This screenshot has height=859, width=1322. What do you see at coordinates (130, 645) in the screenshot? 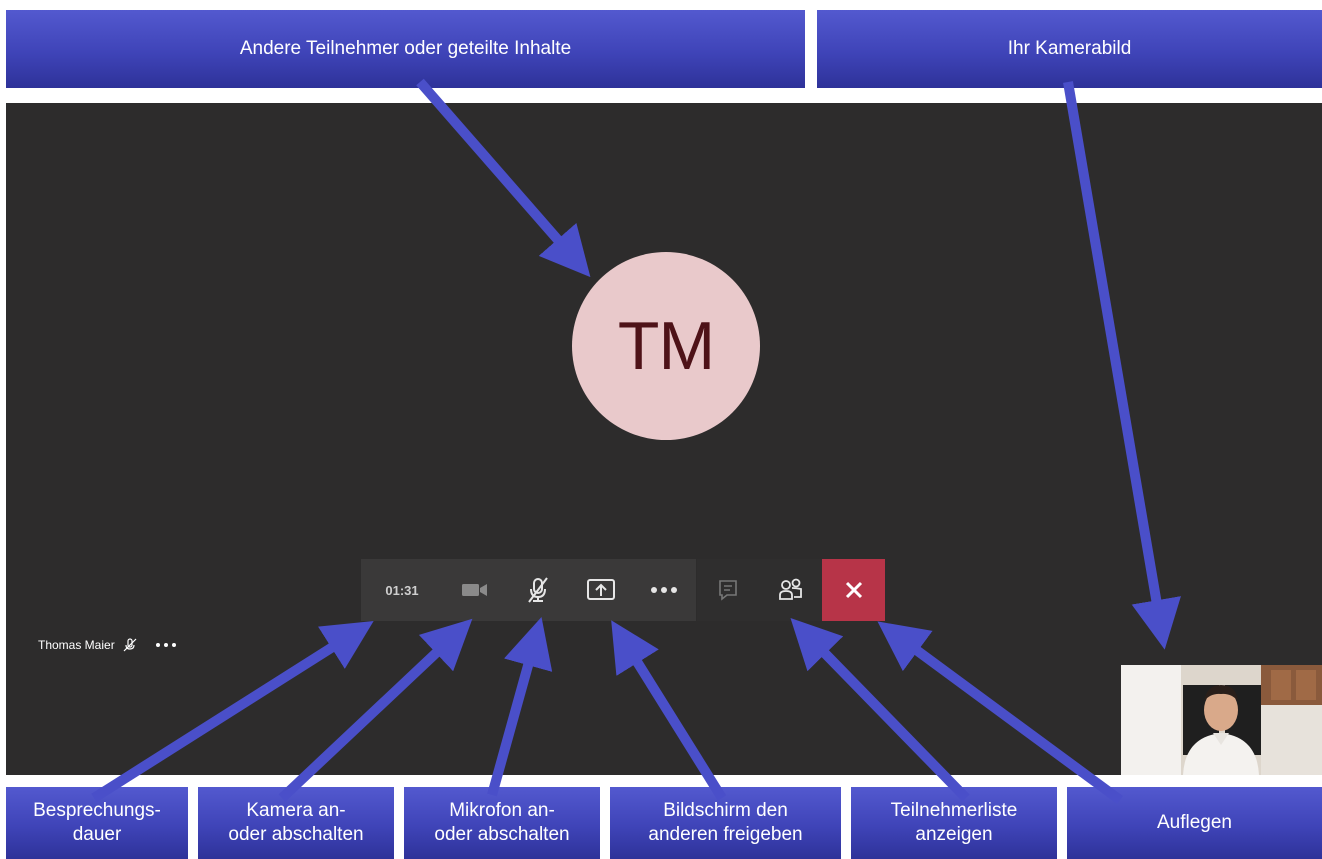
I see `microphone-muted-small-icon` at bounding box center [130, 645].